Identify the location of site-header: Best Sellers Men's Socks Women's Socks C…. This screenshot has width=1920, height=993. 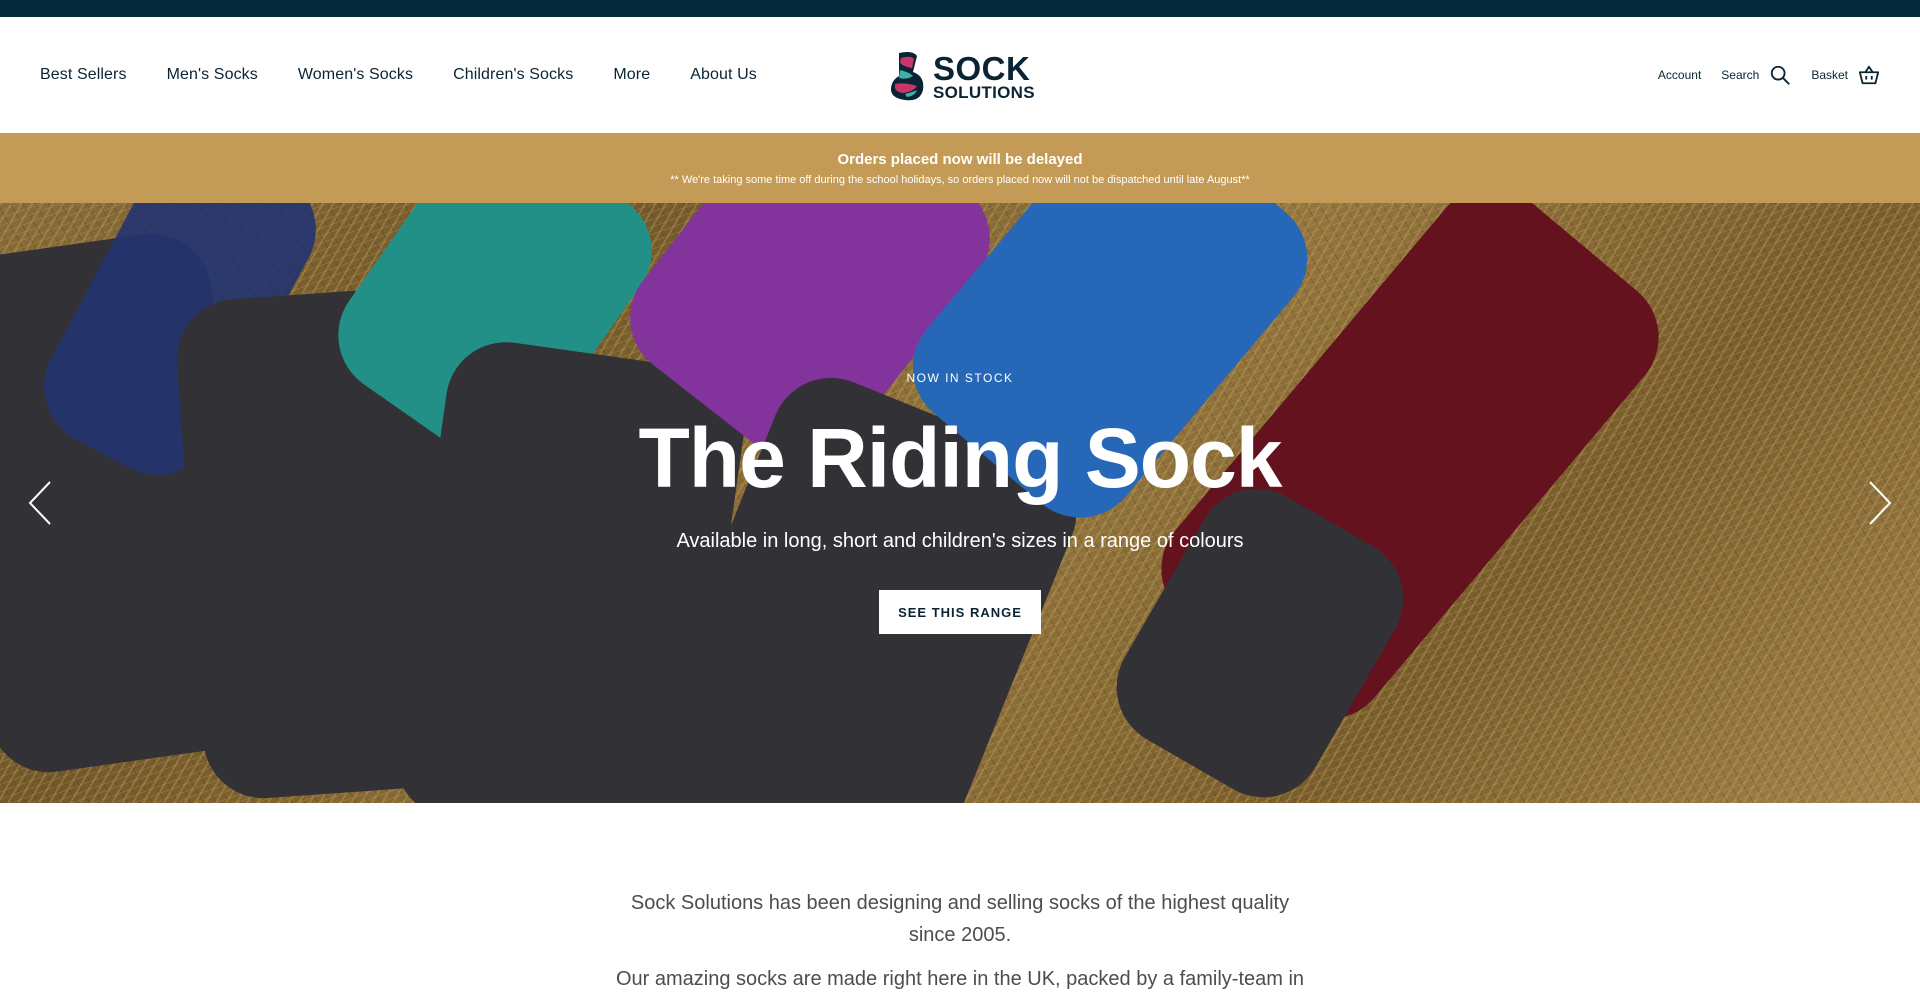
(960, 75).